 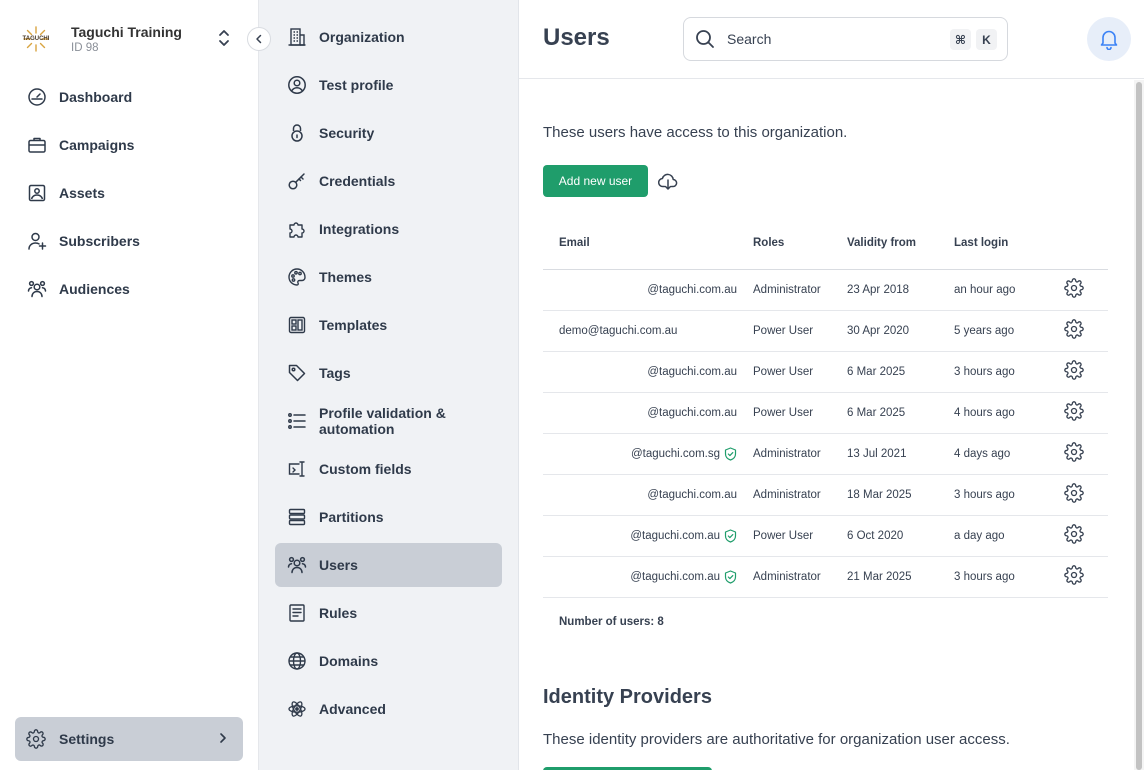 I want to click on stack-icon, so click(x=297, y=517).